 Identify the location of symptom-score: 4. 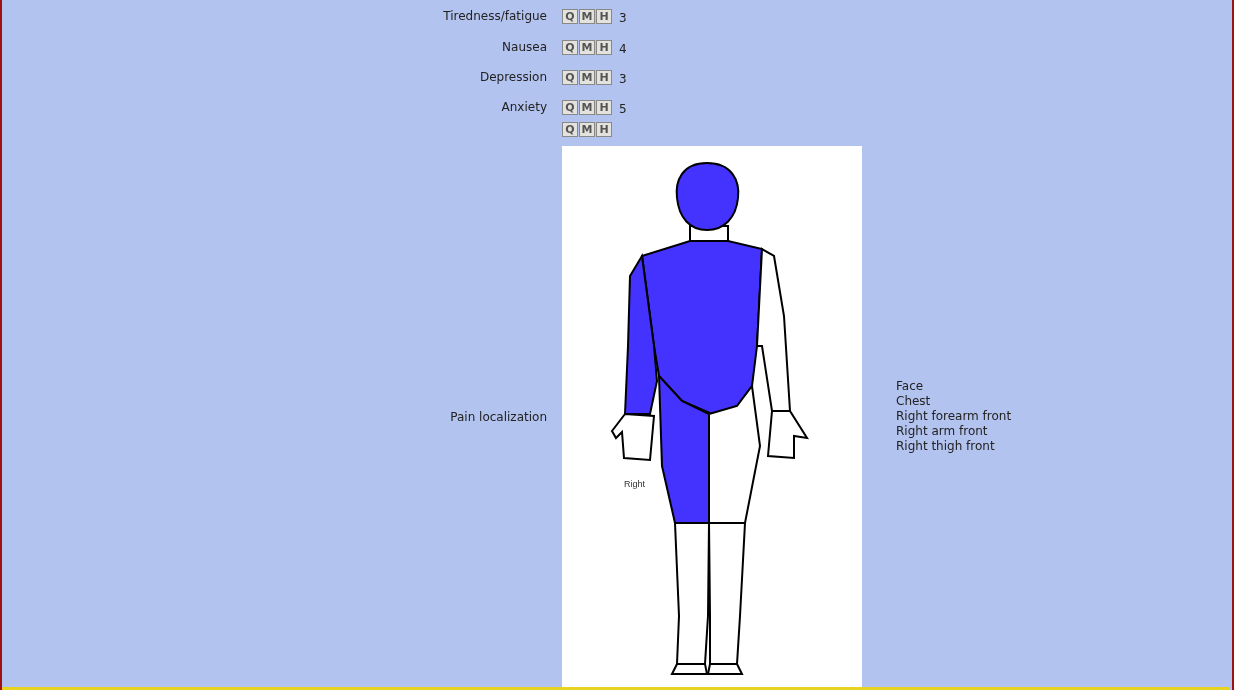
(623, 48).